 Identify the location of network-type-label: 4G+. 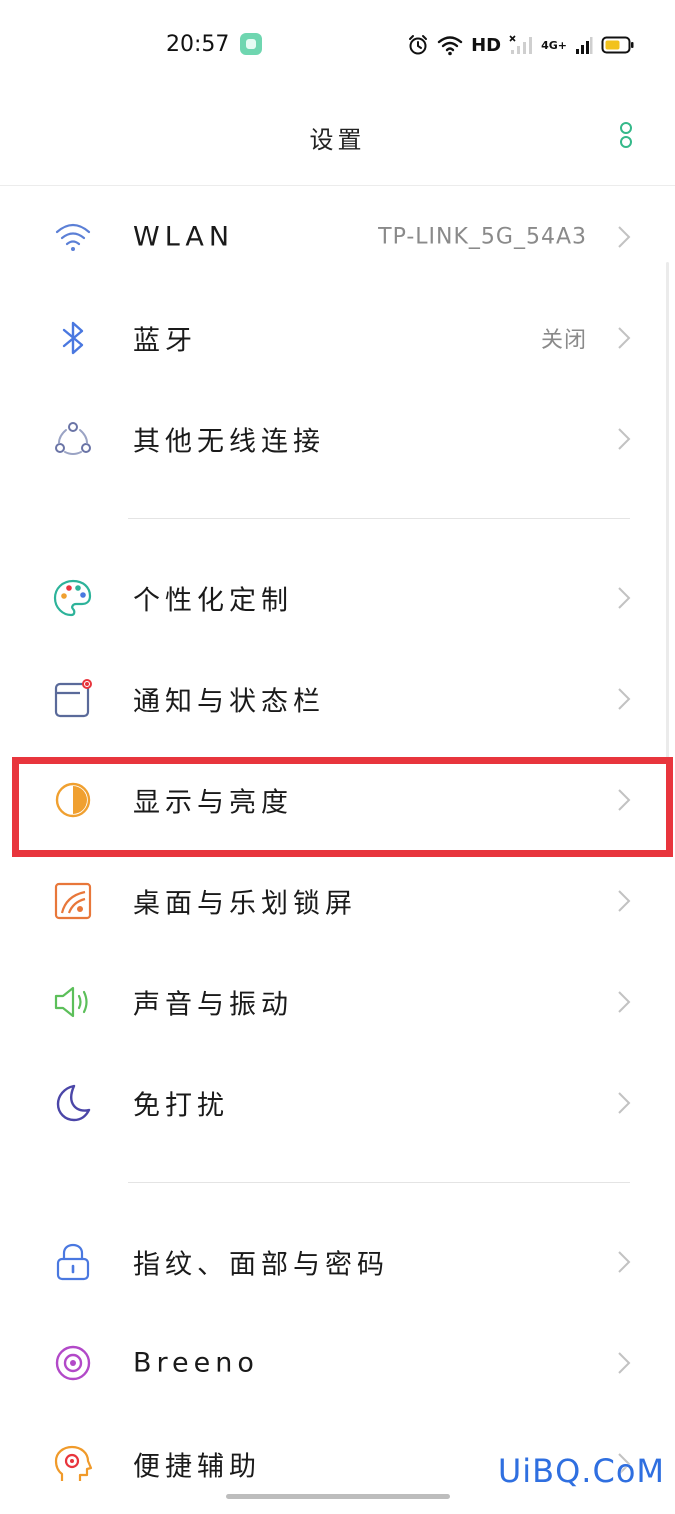
(554, 45).